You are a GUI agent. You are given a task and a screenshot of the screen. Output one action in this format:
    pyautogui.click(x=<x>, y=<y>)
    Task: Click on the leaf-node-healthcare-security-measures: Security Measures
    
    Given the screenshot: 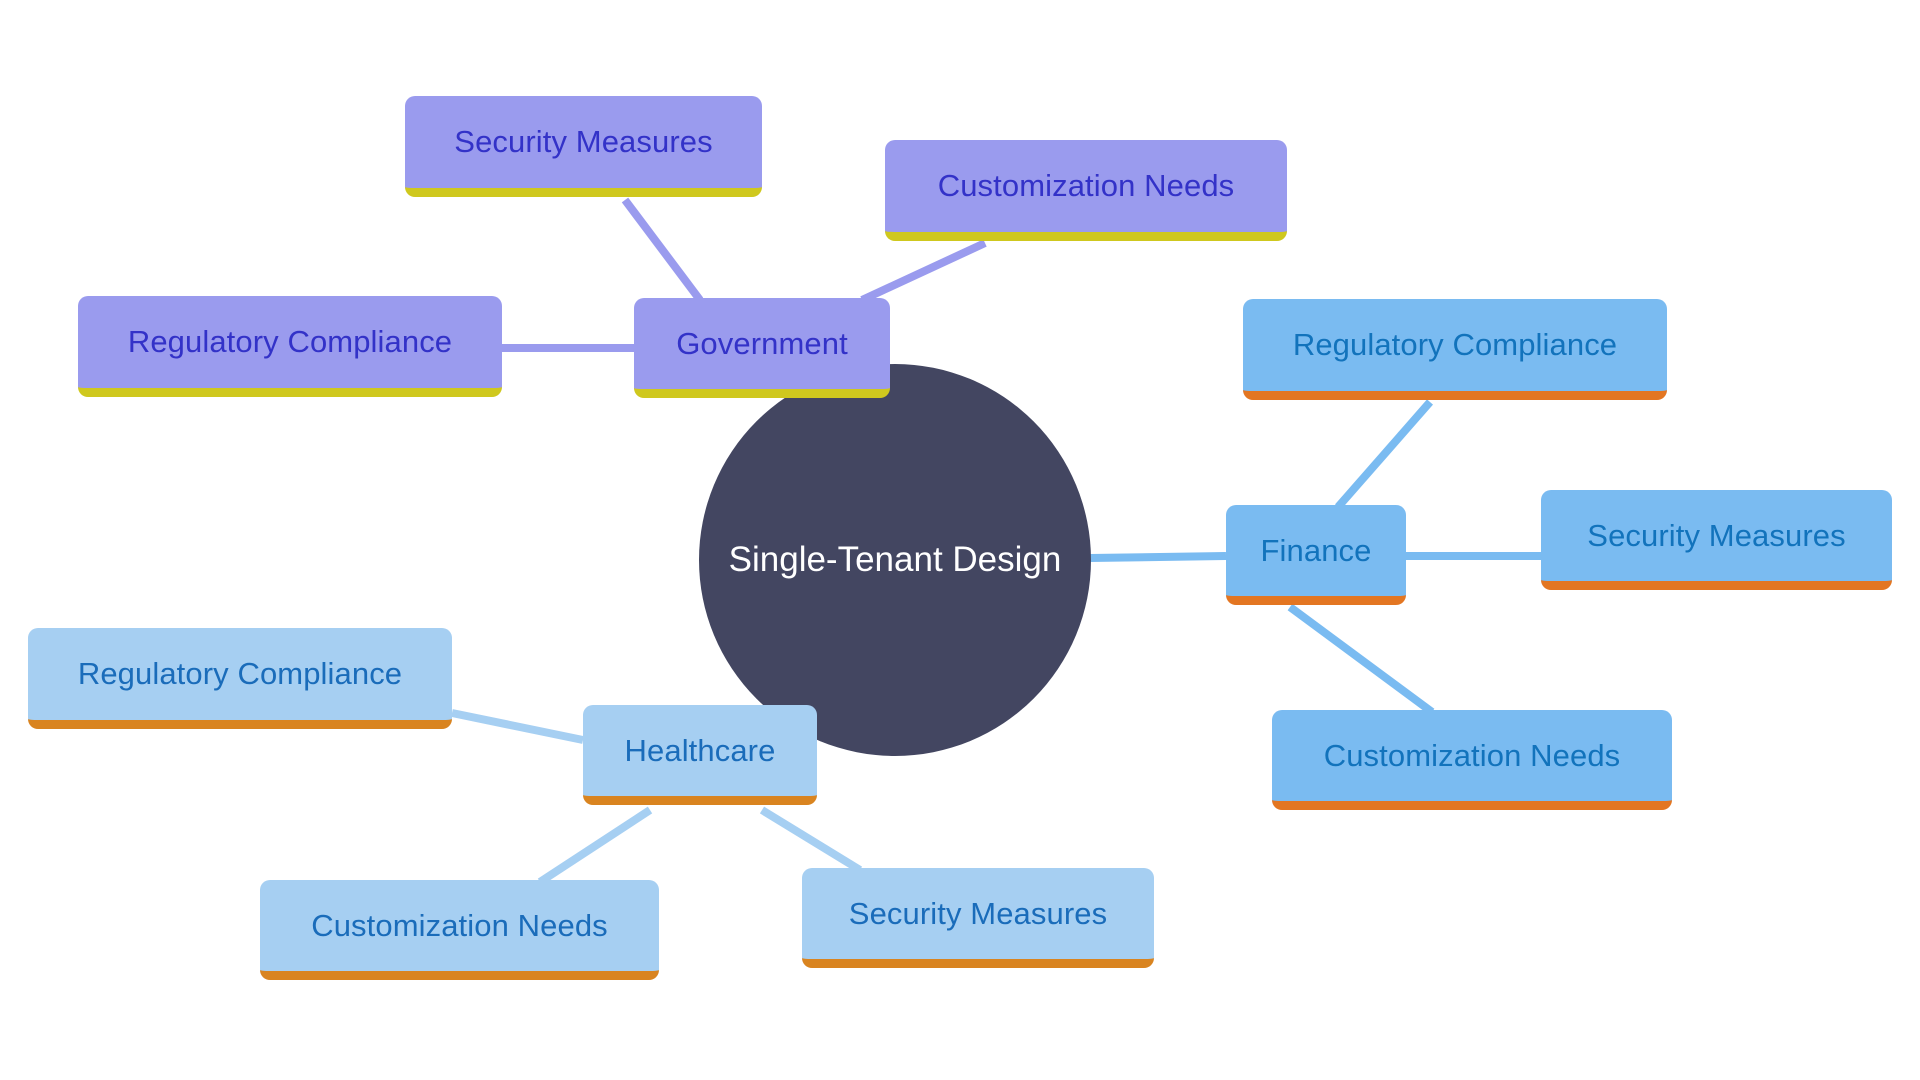 What is the action you would take?
    pyautogui.click(x=978, y=918)
    